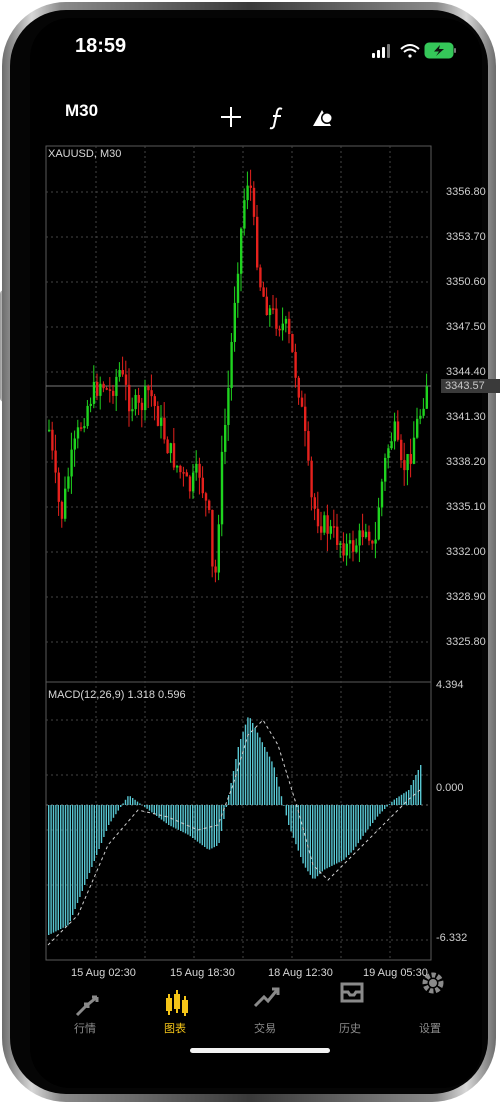  I want to click on current-price-label: 3343.57, so click(470, 386).